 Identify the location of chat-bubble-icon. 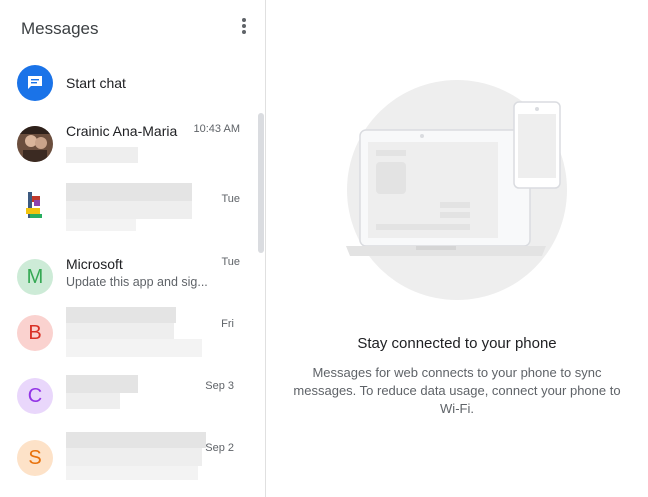
(35, 83).